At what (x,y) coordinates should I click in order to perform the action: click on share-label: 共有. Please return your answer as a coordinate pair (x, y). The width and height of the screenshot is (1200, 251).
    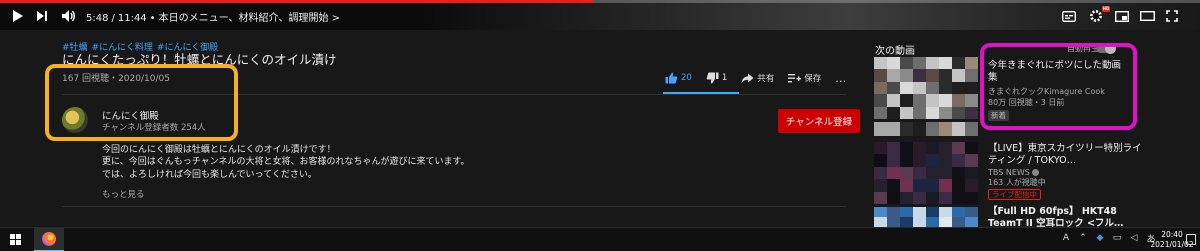
    Looking at the image, I should click on (766, 79).